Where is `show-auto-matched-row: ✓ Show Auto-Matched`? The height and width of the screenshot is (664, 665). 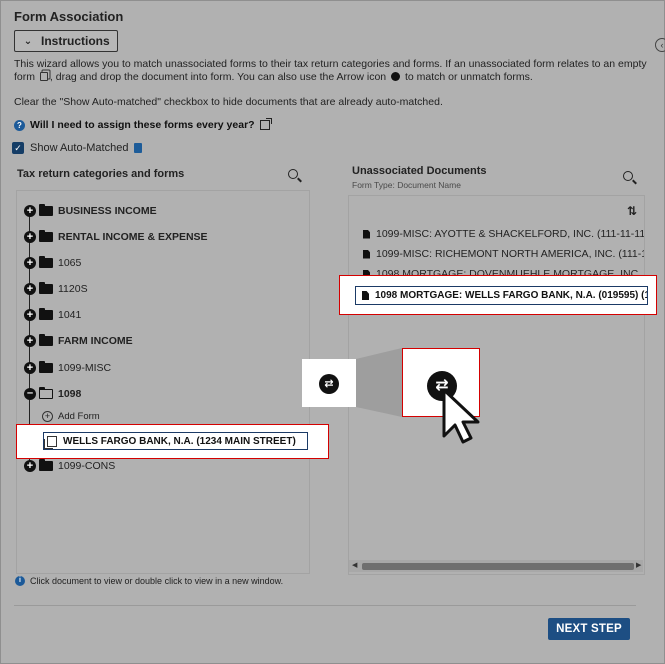 show-auto-matched-row: ✓ Show Auto-Matched is located at coordinates (77, 148).